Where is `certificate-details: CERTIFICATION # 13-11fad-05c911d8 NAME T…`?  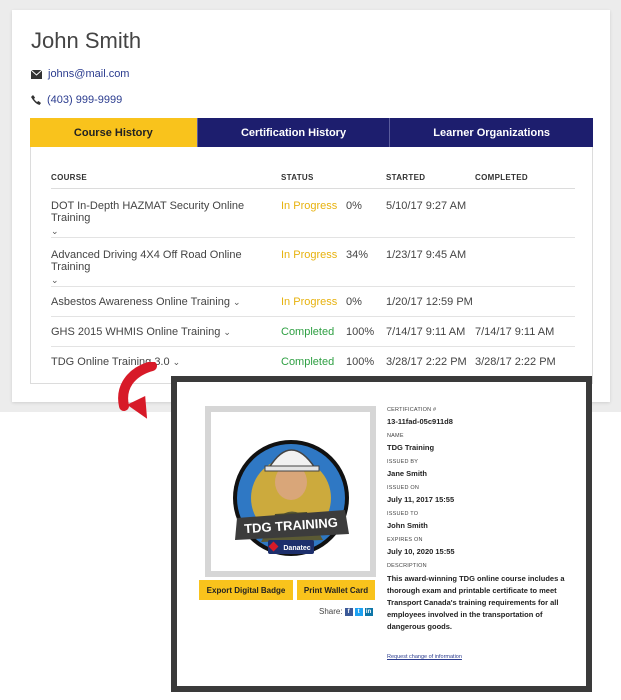 certificate-details: CERTIFICATION # 13-11fad-05c911d8 NAME T… is located at coordinates (482, 520).